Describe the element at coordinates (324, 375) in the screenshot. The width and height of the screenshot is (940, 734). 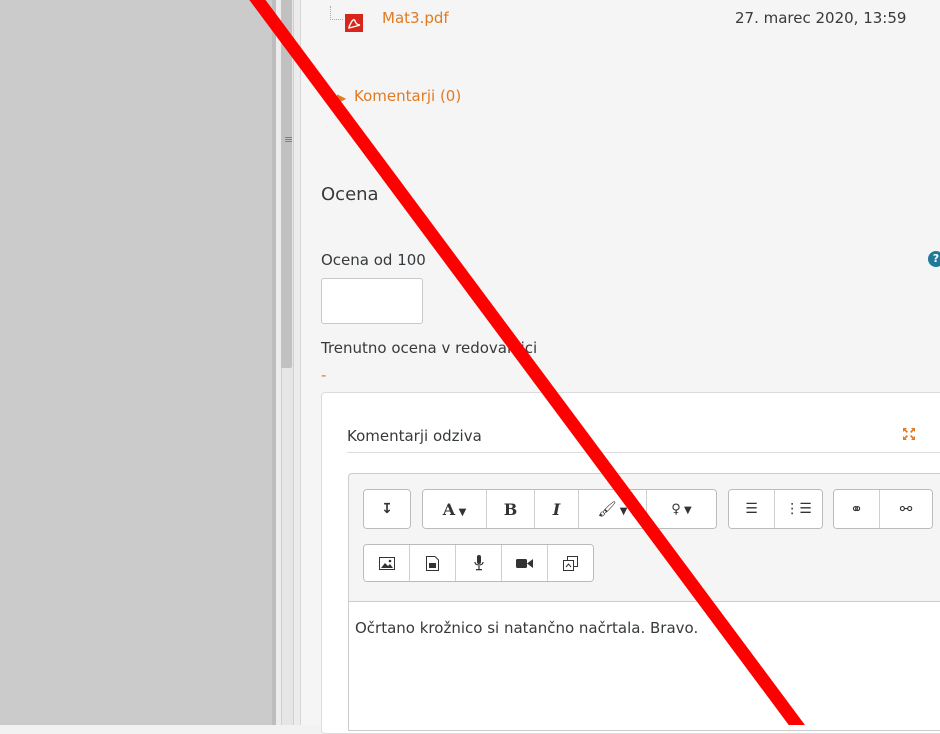
I see `current-grade-value: -` at that location.